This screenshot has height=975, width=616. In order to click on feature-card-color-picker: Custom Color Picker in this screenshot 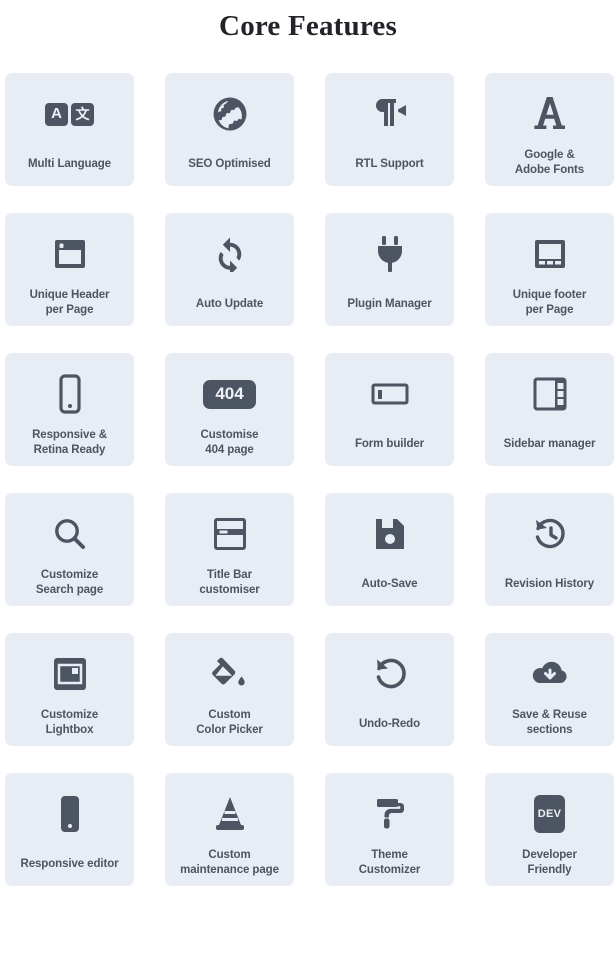, I will do `click(229, 689)`.